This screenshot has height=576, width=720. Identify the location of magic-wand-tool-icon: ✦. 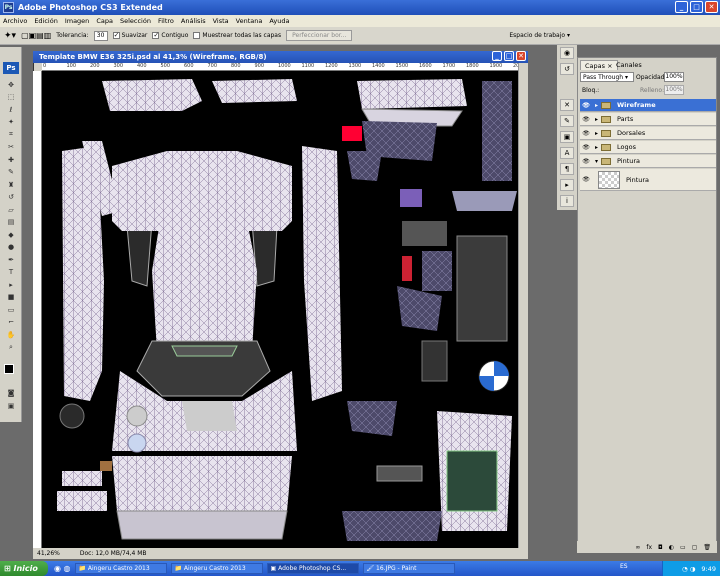
(11, 122).